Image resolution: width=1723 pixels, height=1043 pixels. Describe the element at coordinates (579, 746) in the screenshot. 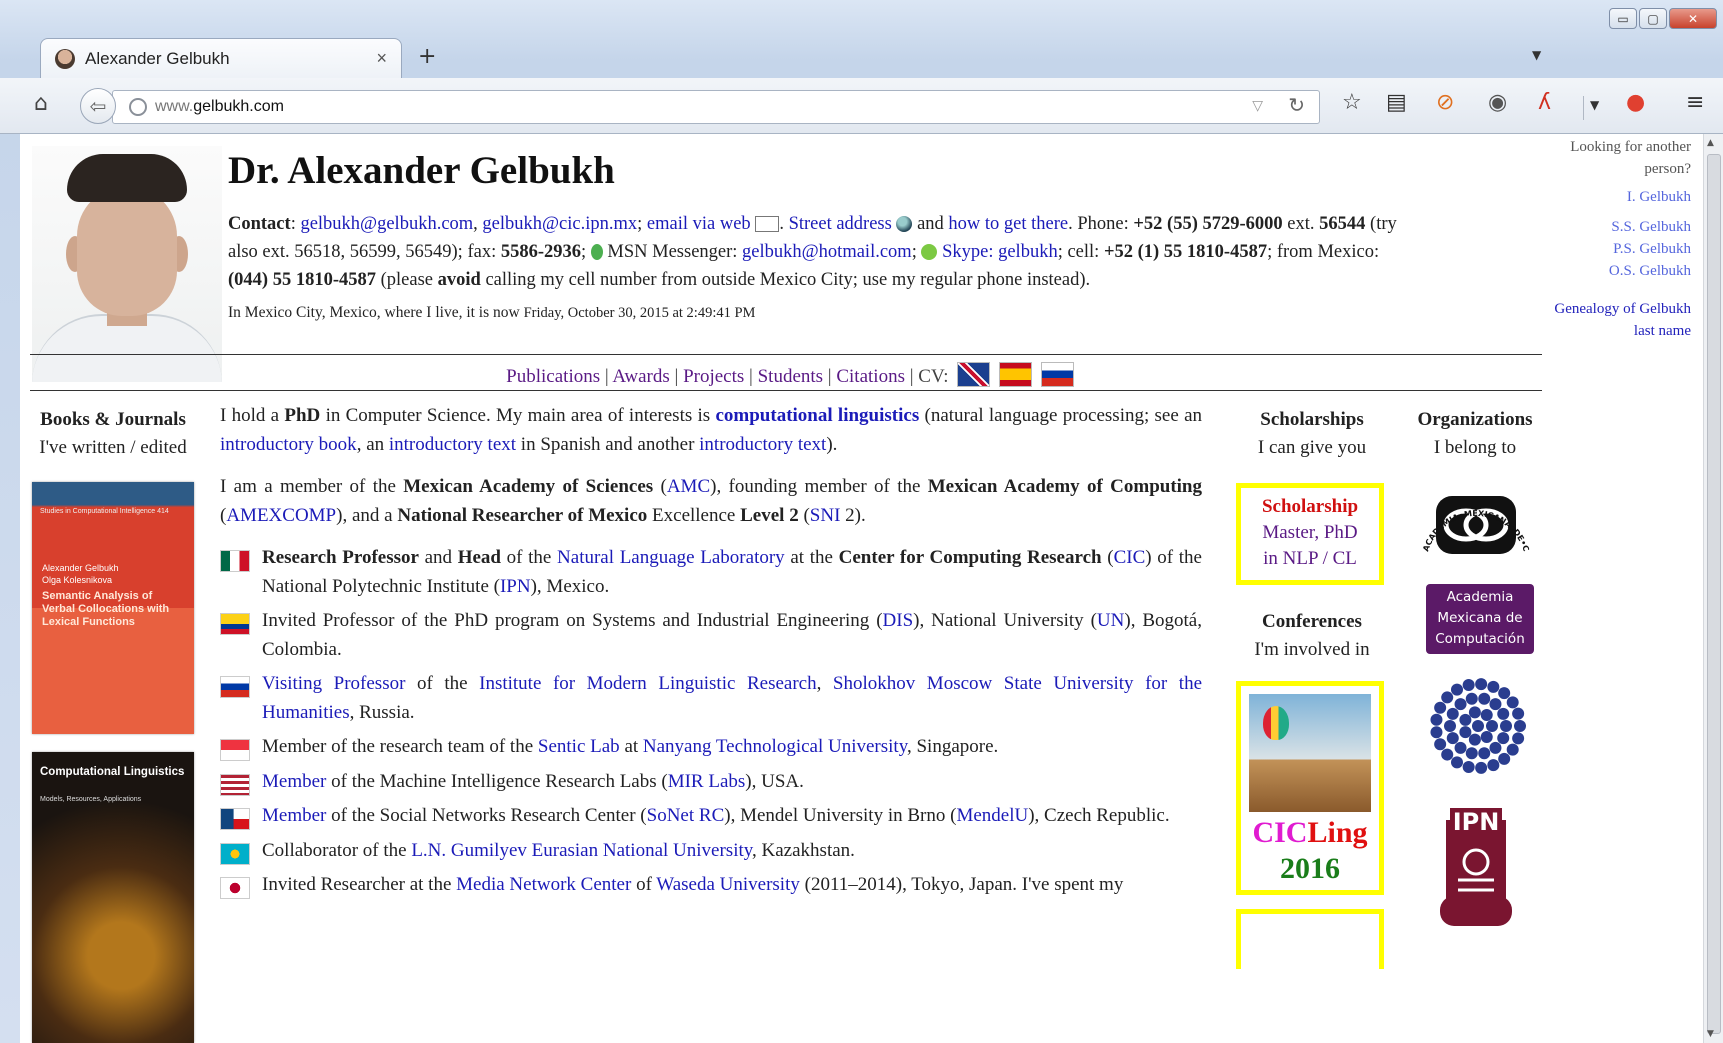

I see `position-link: Sentic Lab` at that location.